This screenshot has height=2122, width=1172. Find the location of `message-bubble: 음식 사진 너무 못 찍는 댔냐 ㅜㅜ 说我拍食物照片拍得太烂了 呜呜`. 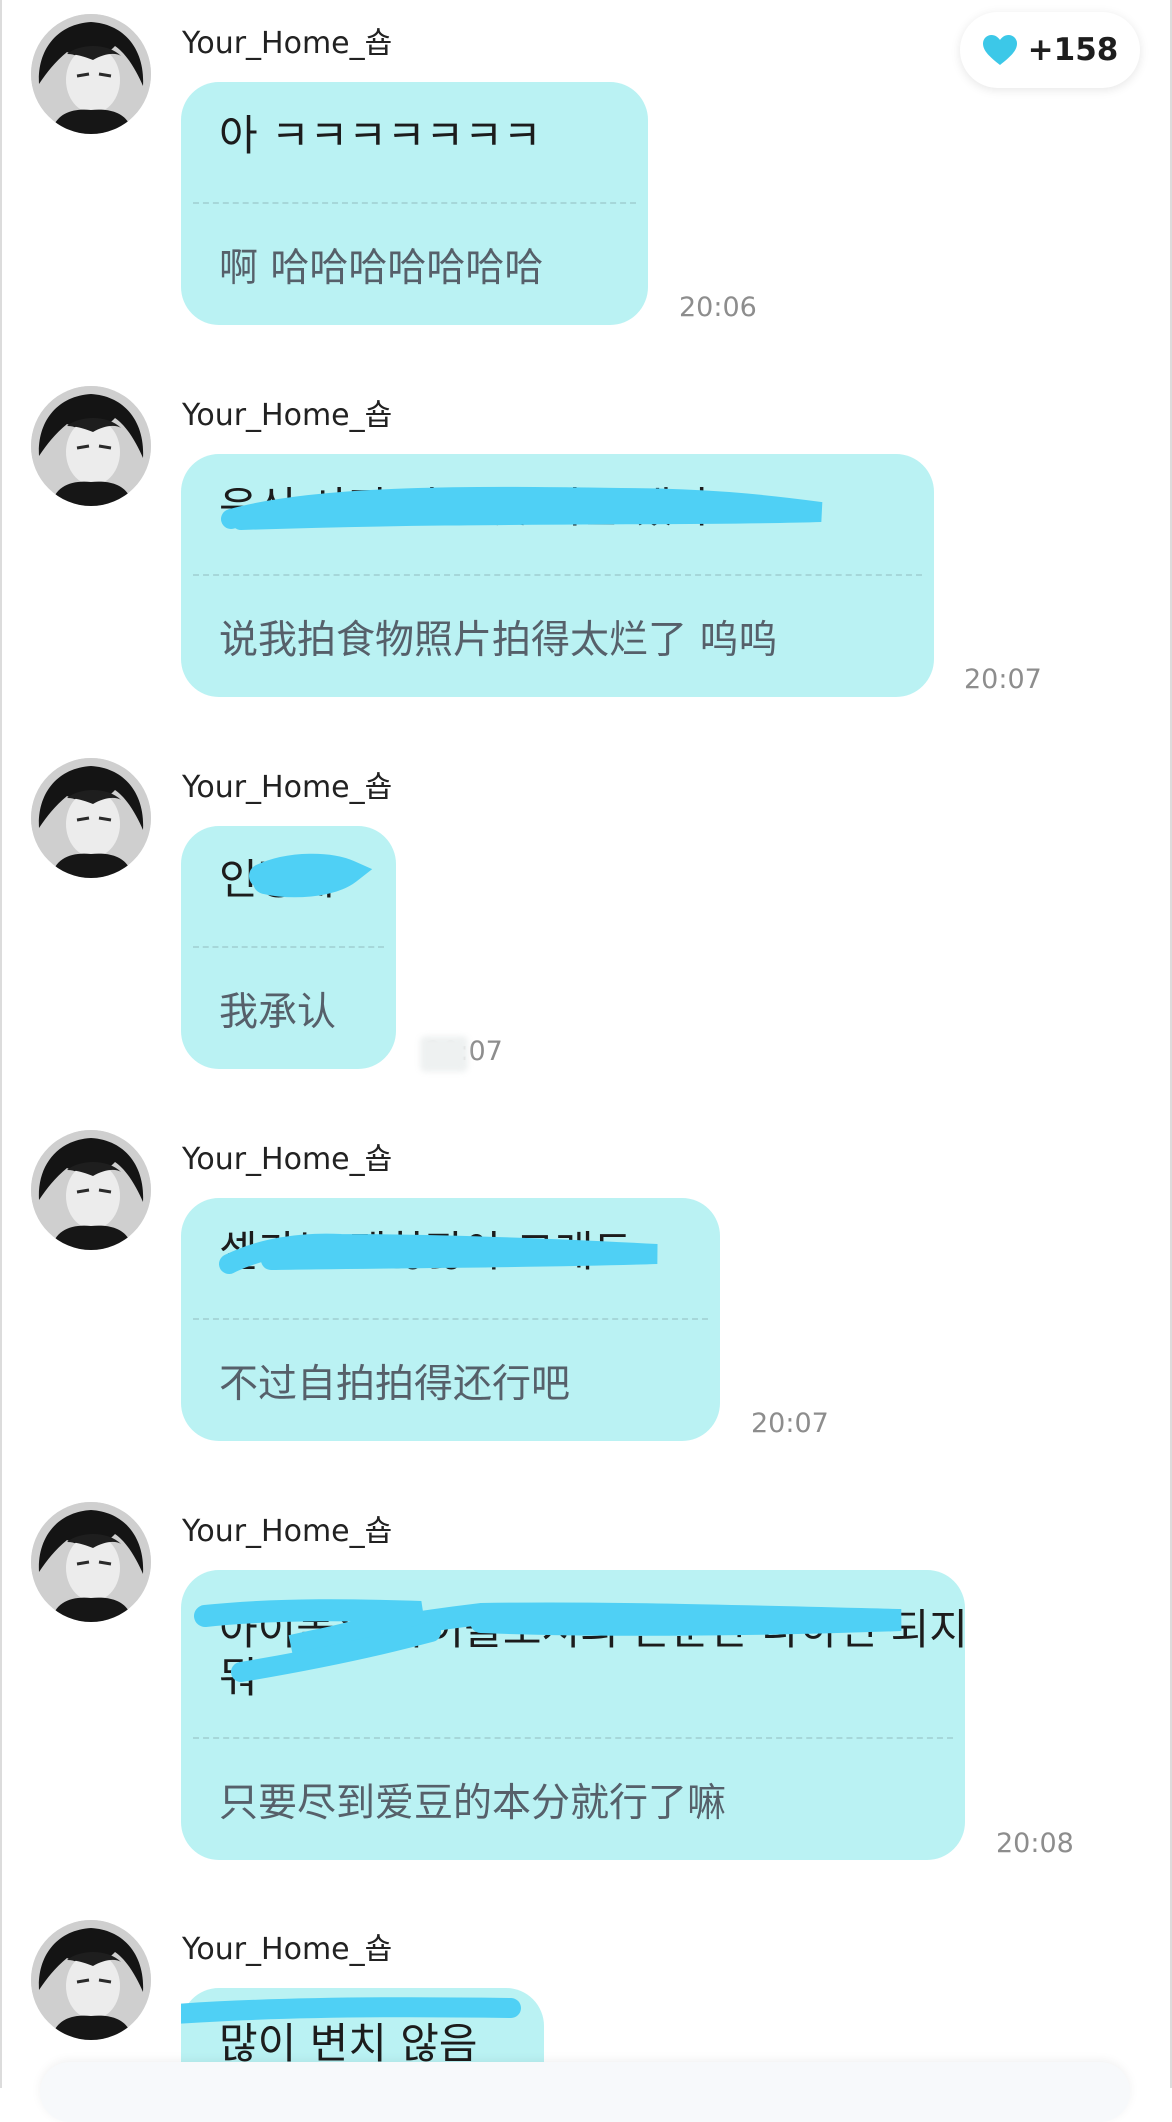

message-bubble: 음식 사진 너무 못 찍는 댔냐 ㅜㅜ 说我拍食物照片拍得太烂了 呜呜 is located at coordinates (557, 575).